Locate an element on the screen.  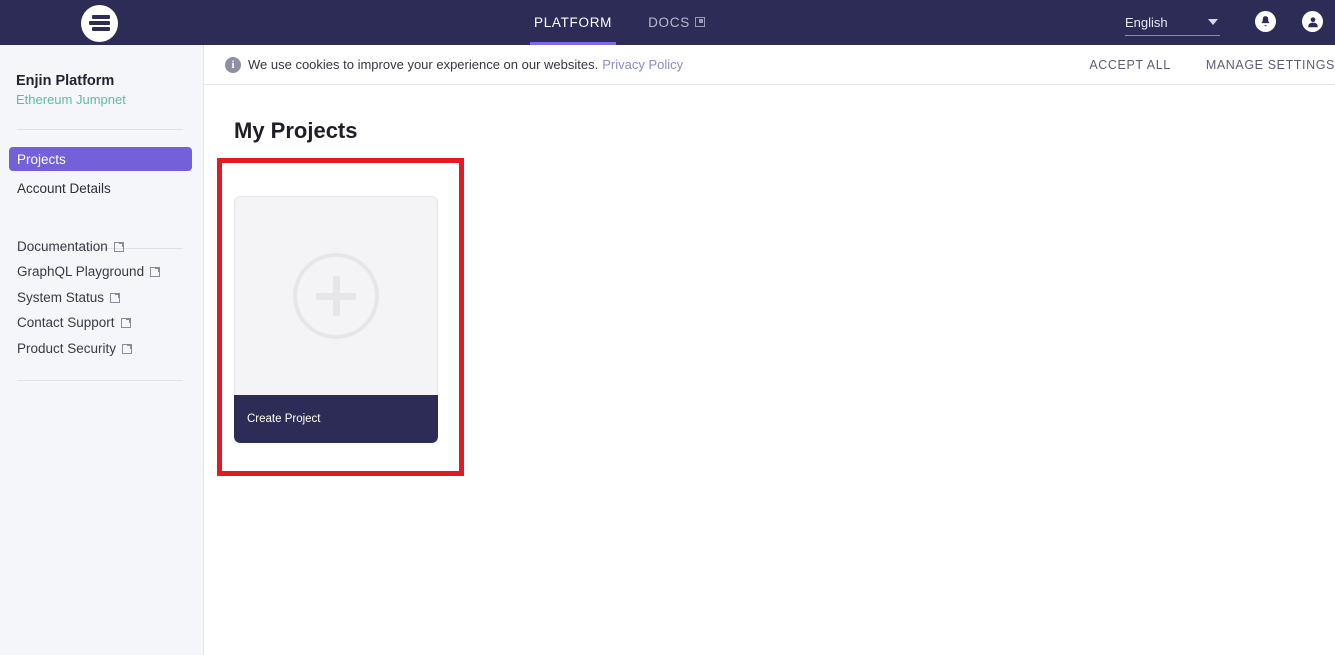
sidebar-link-product-security: Product Security is located at coordinates (75, 348).